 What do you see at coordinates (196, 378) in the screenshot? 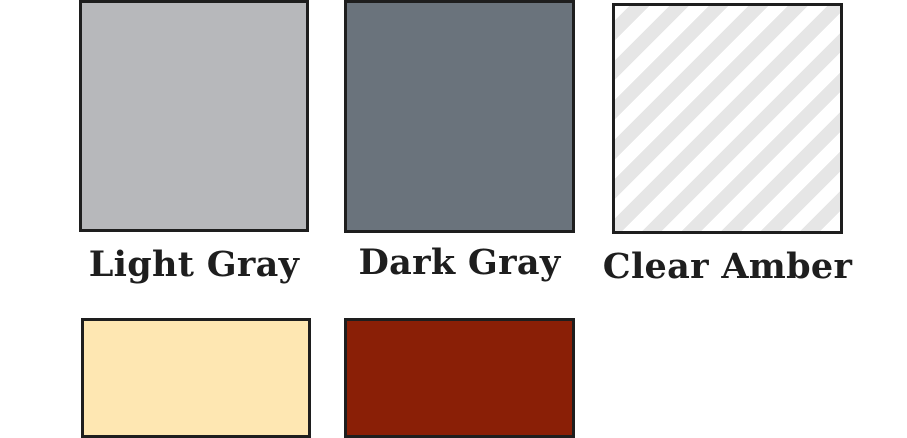
I see `swatch-cream` at bounding box center [196, 378].